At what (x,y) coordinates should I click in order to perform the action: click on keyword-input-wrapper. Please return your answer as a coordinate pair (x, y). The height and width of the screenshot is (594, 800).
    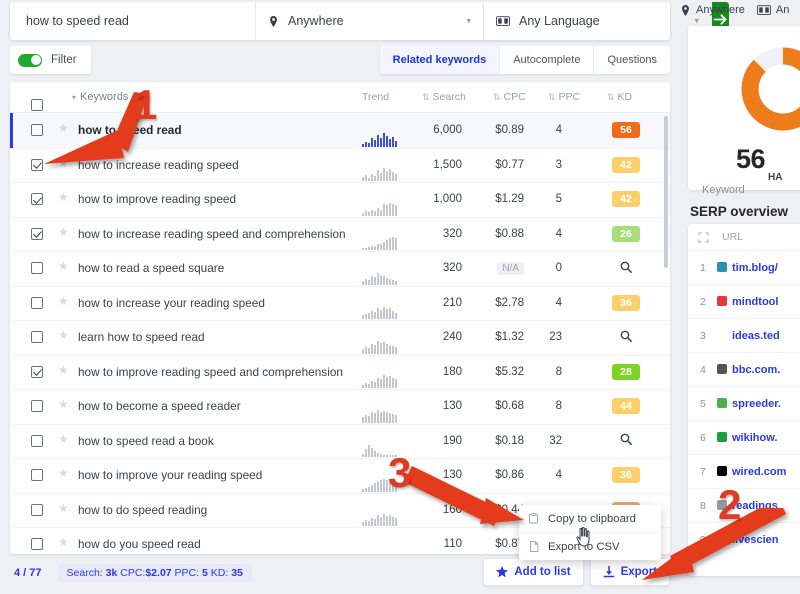
    Looking at the image, I should click on (133, 21).